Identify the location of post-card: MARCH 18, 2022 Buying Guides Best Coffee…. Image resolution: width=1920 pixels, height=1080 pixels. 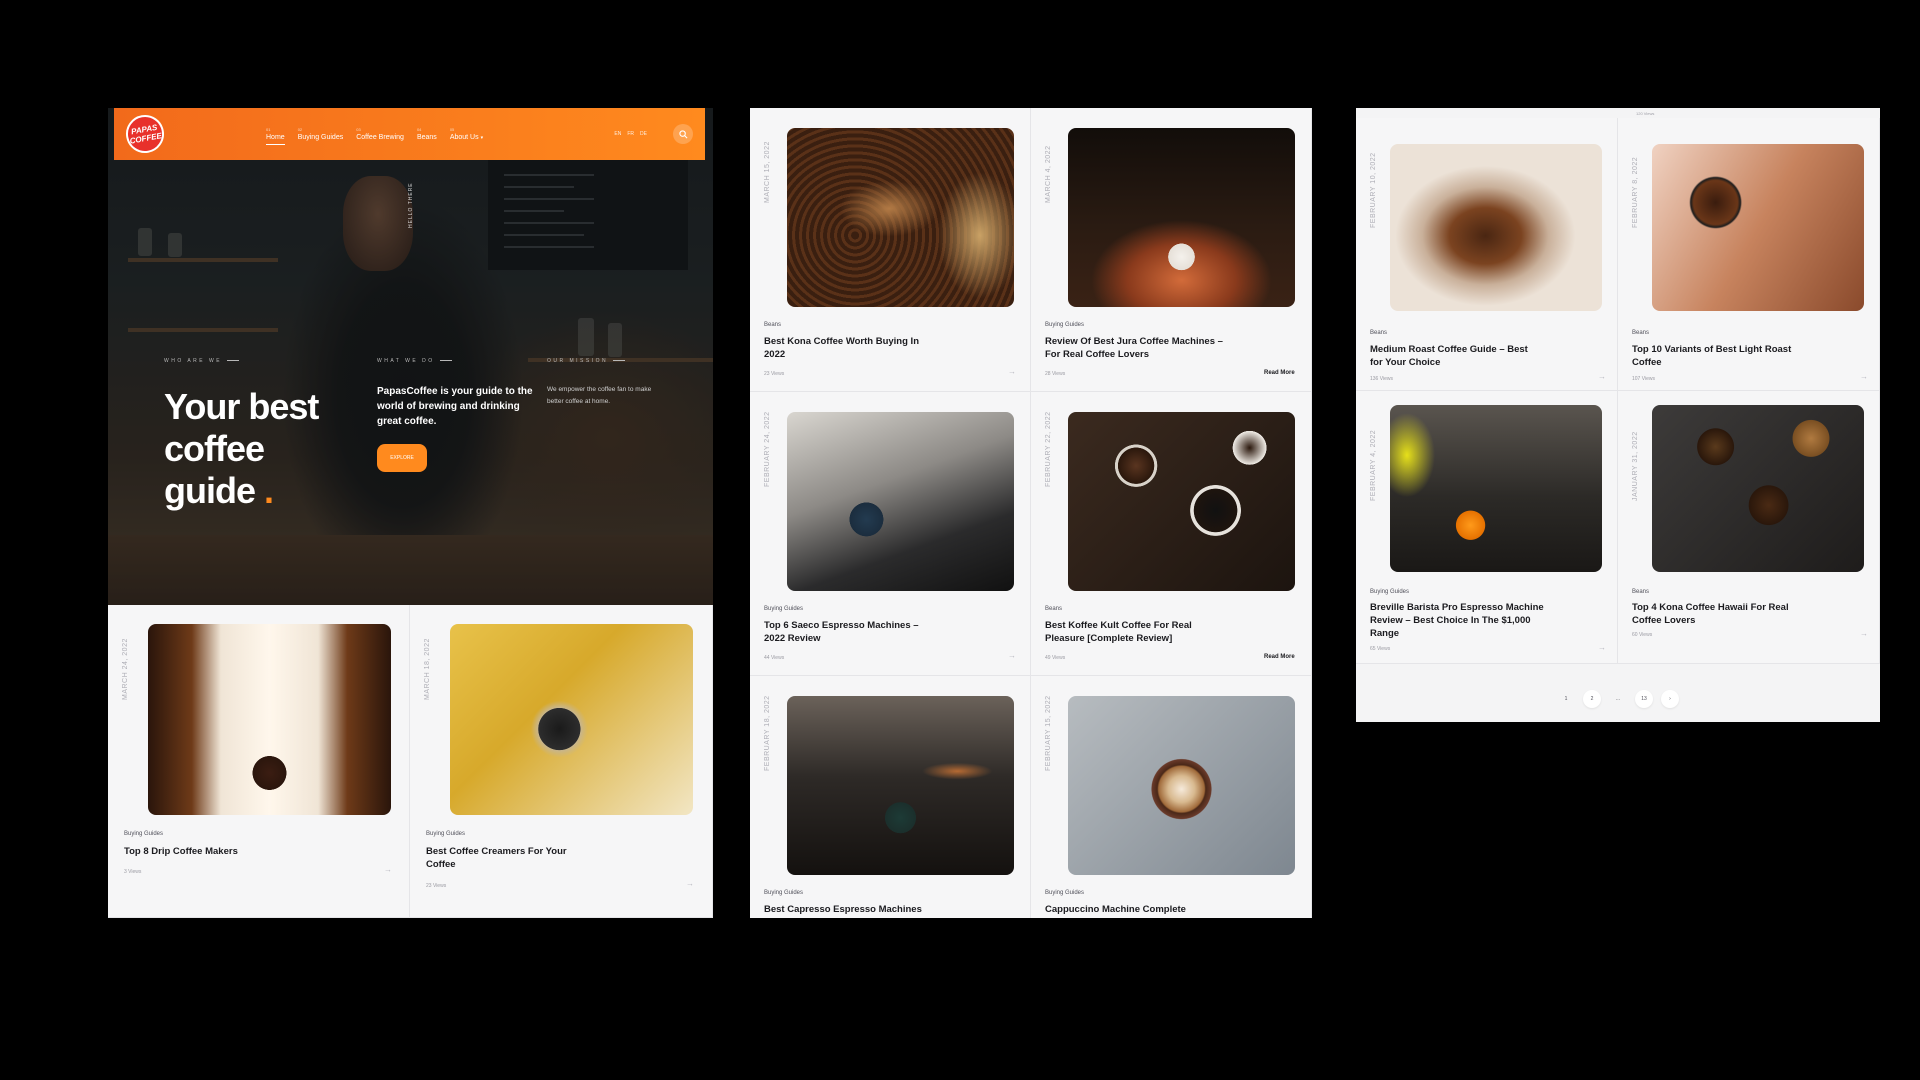
(561, 761).